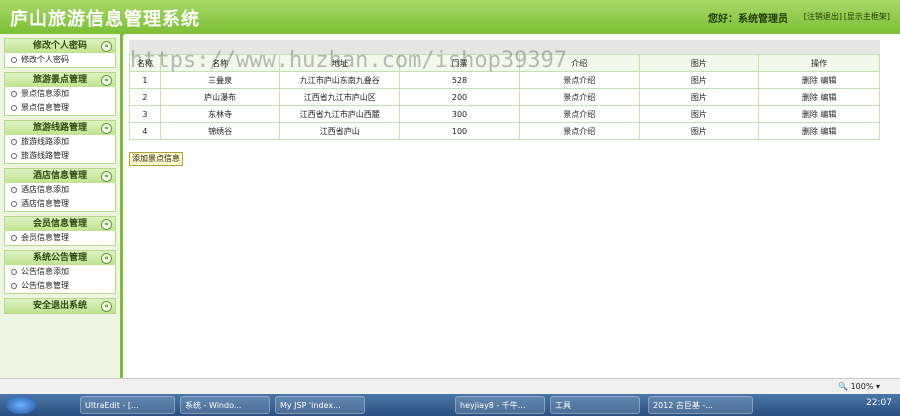 Image resolution: width=900 pixels, height=416 pixels. I want to click on cell-name: 锦绣谷, so click(220, 131).